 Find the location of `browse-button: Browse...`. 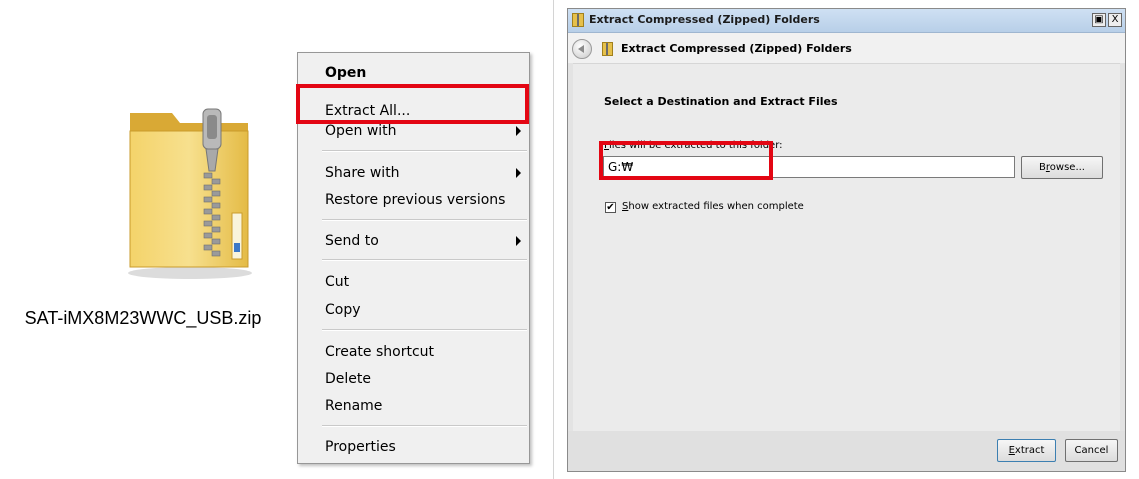

browse-button: Browse... is located at coordinates (1062, 167).